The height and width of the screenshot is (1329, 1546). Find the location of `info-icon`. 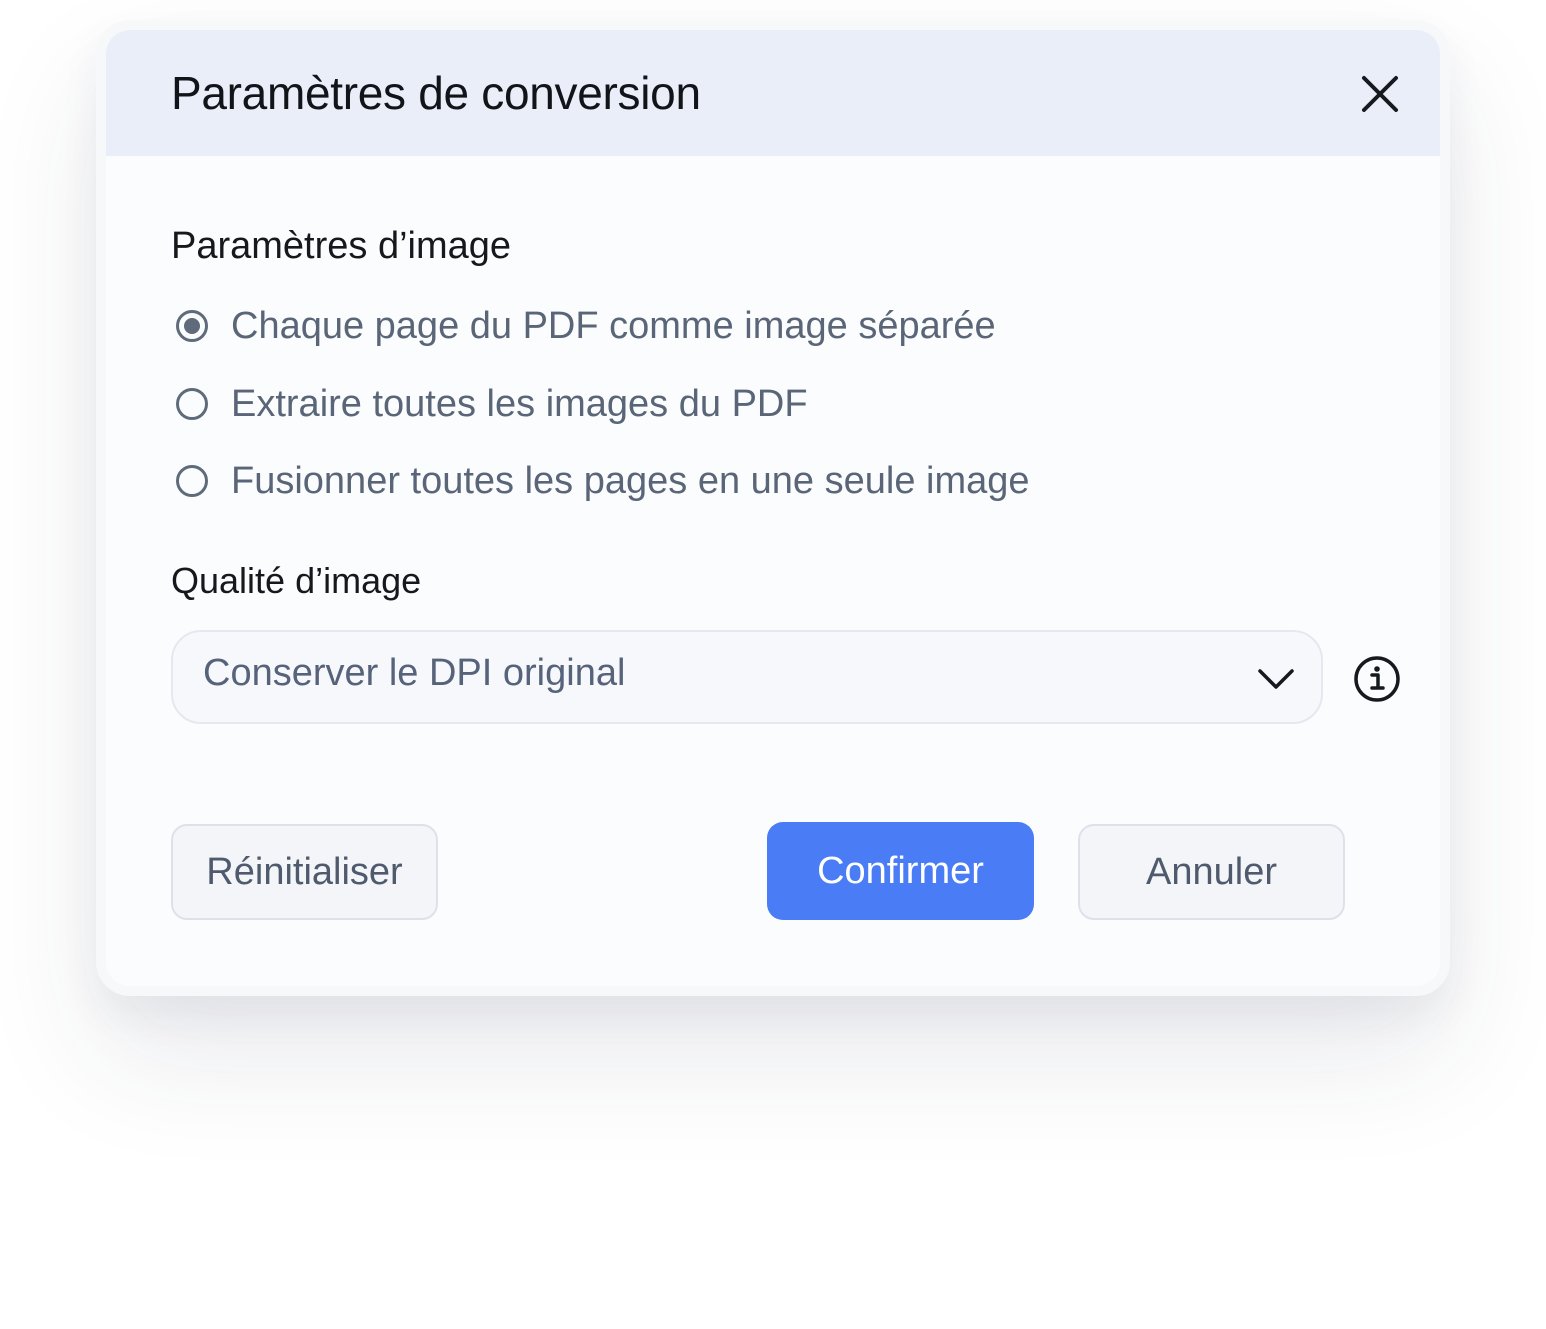

info-icon is located at coordinates (1377, 679).